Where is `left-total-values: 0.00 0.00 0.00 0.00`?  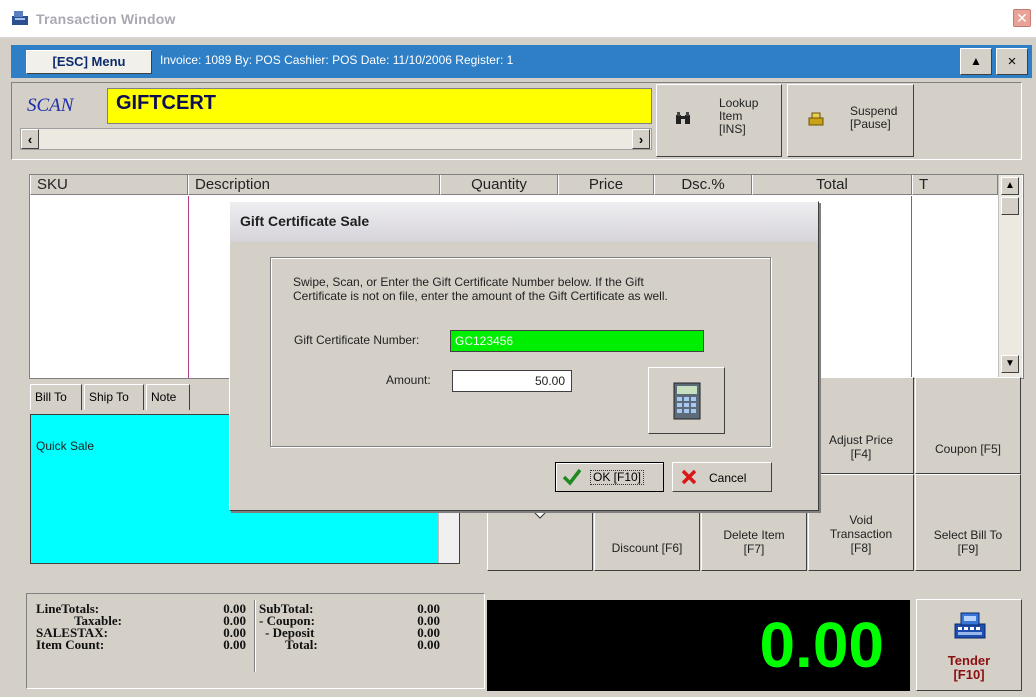
left-total-values: 0.00 0.00 0.00 0.00 is located at coordinates (221, 627).